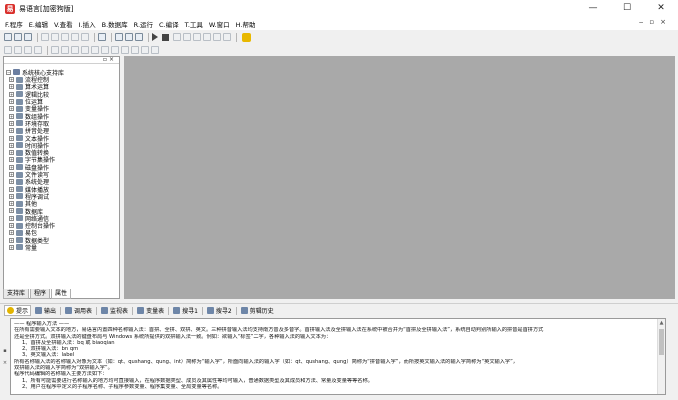  What do you see at coordinates (16, 294) in the screenshot?
I see `tab-support-library: 支持库` at bounding box center [16, 294].